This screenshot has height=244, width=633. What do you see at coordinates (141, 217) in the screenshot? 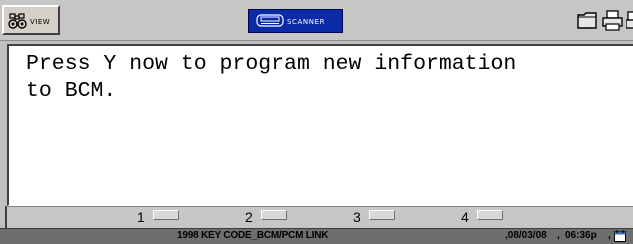
I see `function-key-label: 1` at bounding box center [141, 217].